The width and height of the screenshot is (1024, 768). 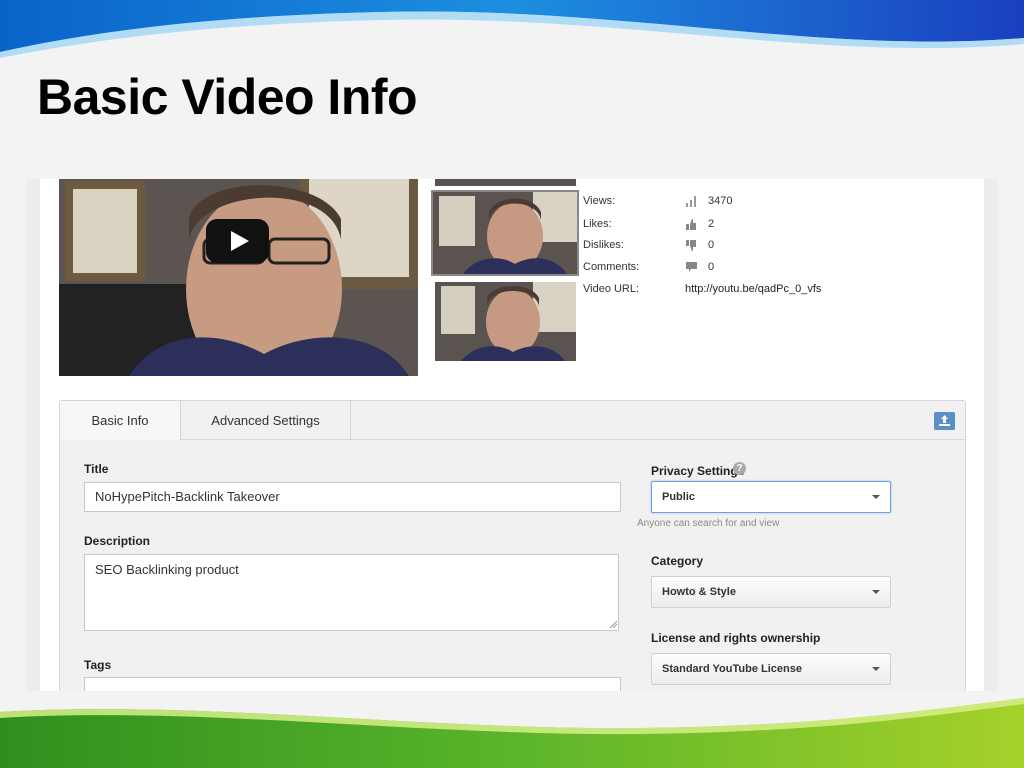 I want to click on play-button, so click(x=237, y=241).